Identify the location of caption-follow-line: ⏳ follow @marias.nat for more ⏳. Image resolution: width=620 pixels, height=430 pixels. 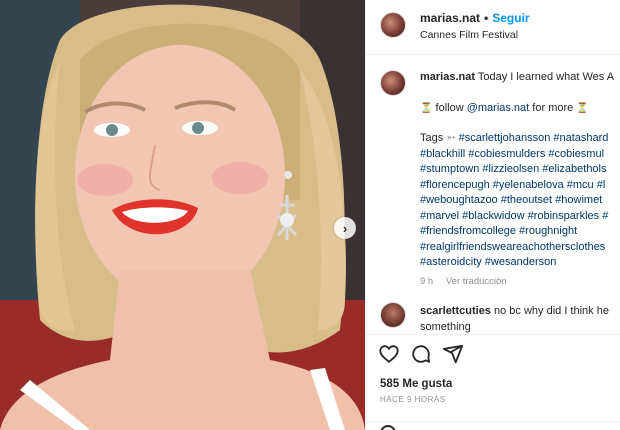
(520, 109).